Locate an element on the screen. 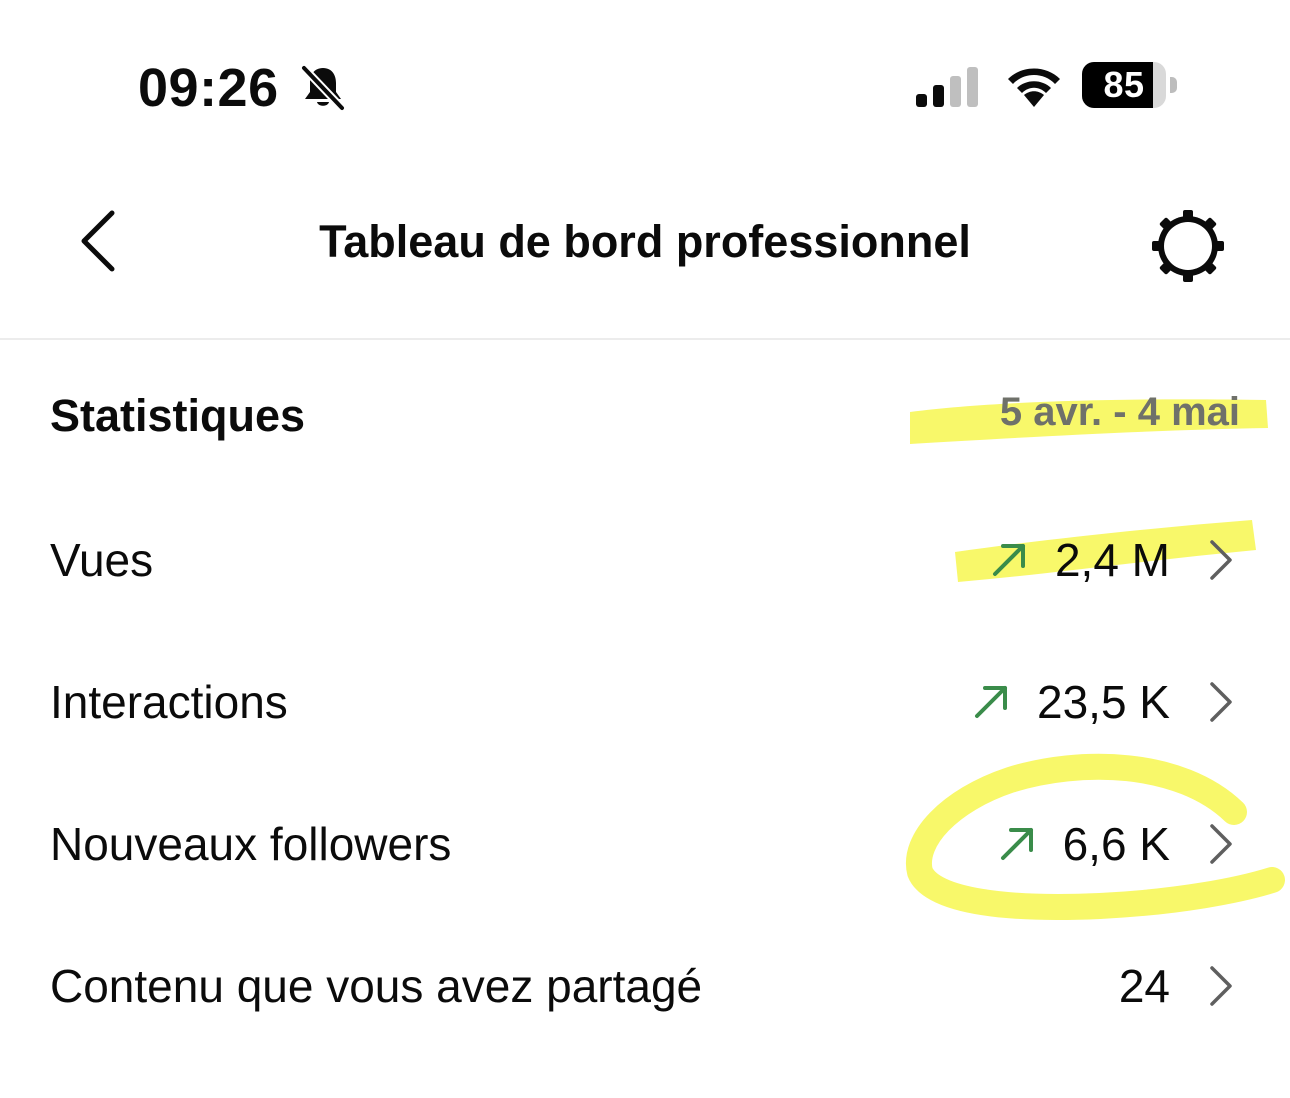 The width and height of the screenshot is (1290, 1098). stat-row-new-followers: Nouveaux followers 6,6 K is located at coordinates (645, 844).